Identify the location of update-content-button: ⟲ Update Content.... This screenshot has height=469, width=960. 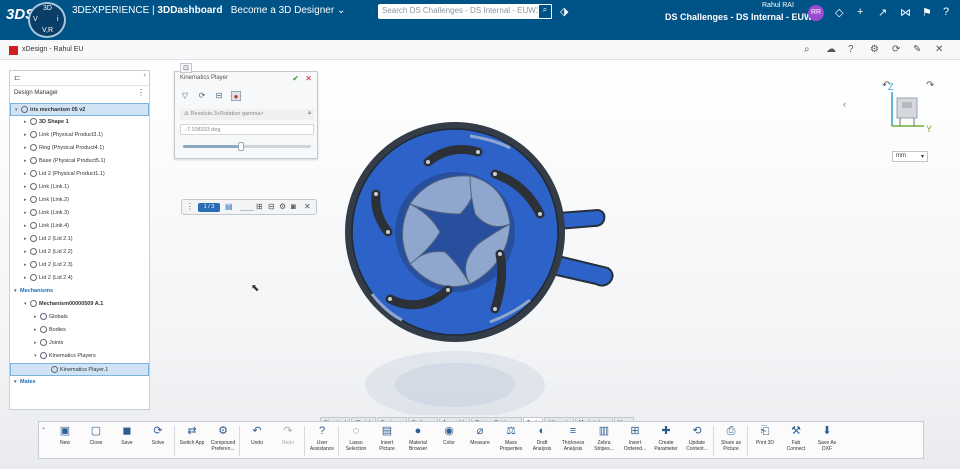
(697, 442).